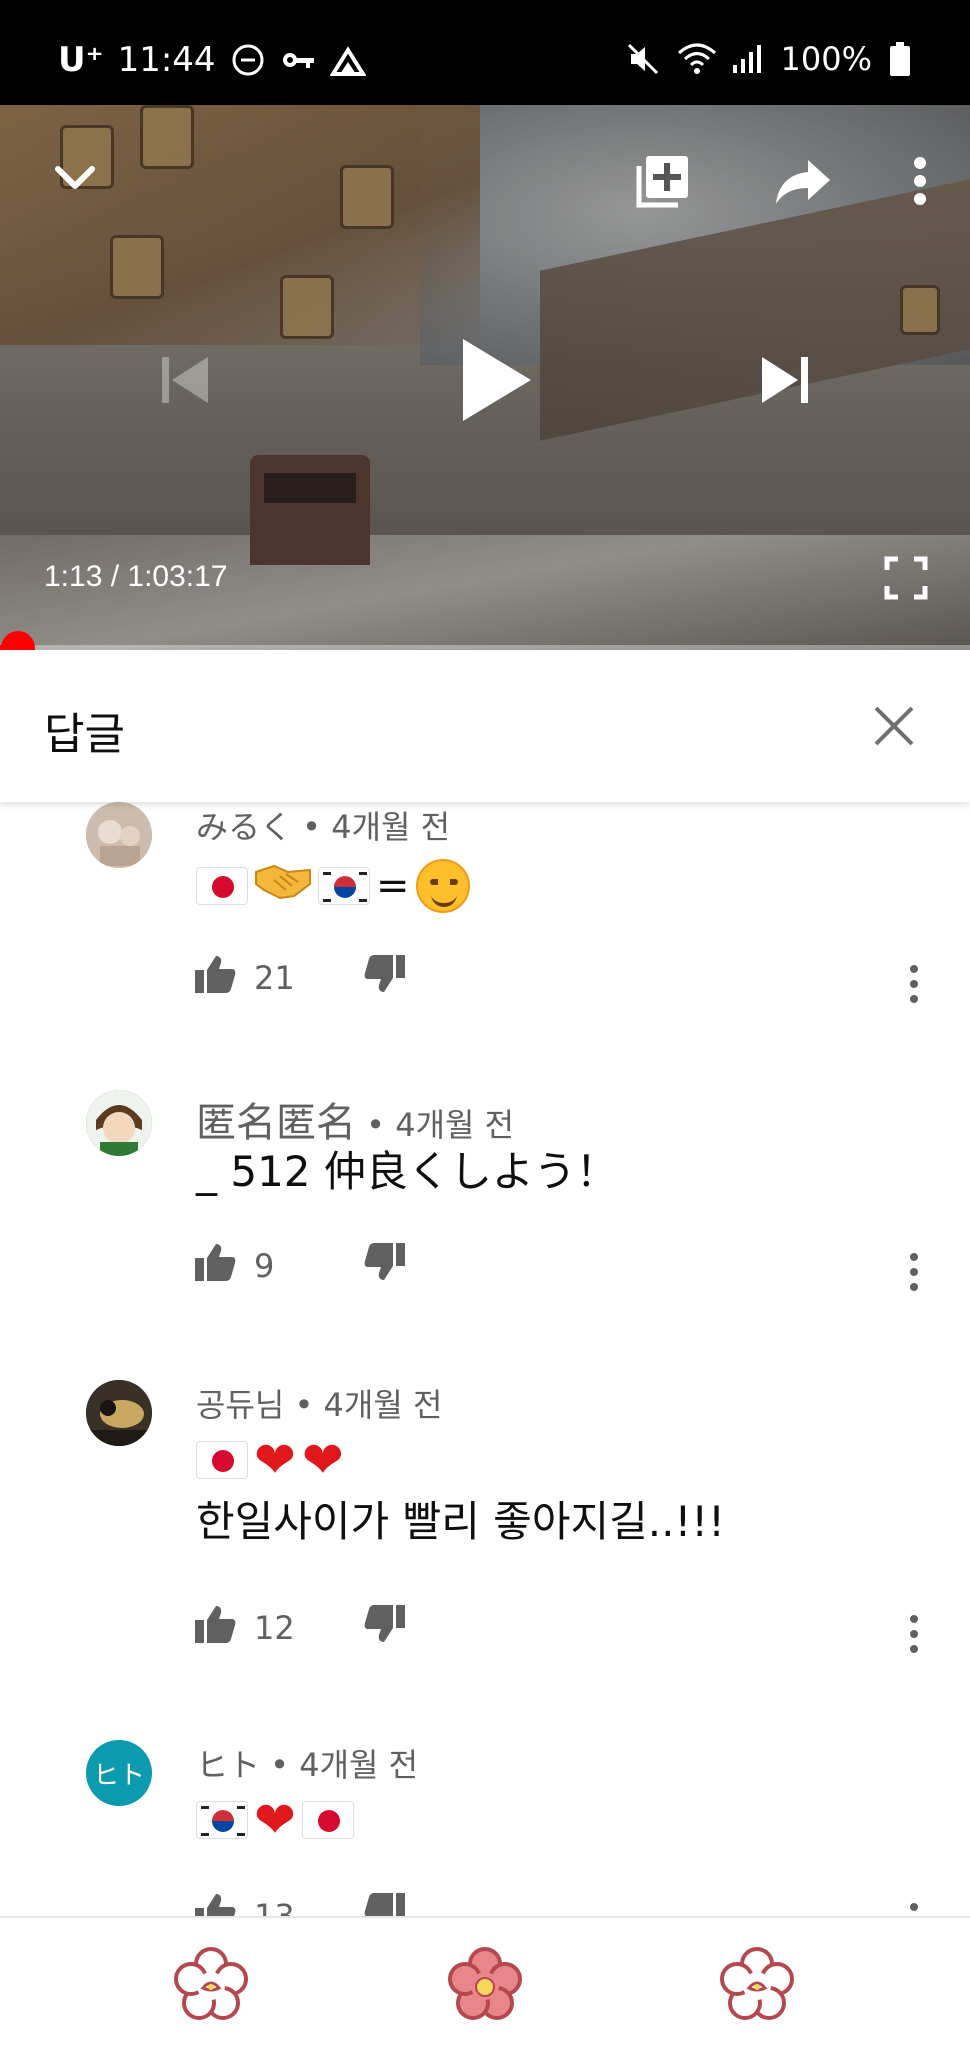  What do you see at coordinates (393, 886) in the screenshot?
I see `equals-sign: =` at bounding box center [393, 886].